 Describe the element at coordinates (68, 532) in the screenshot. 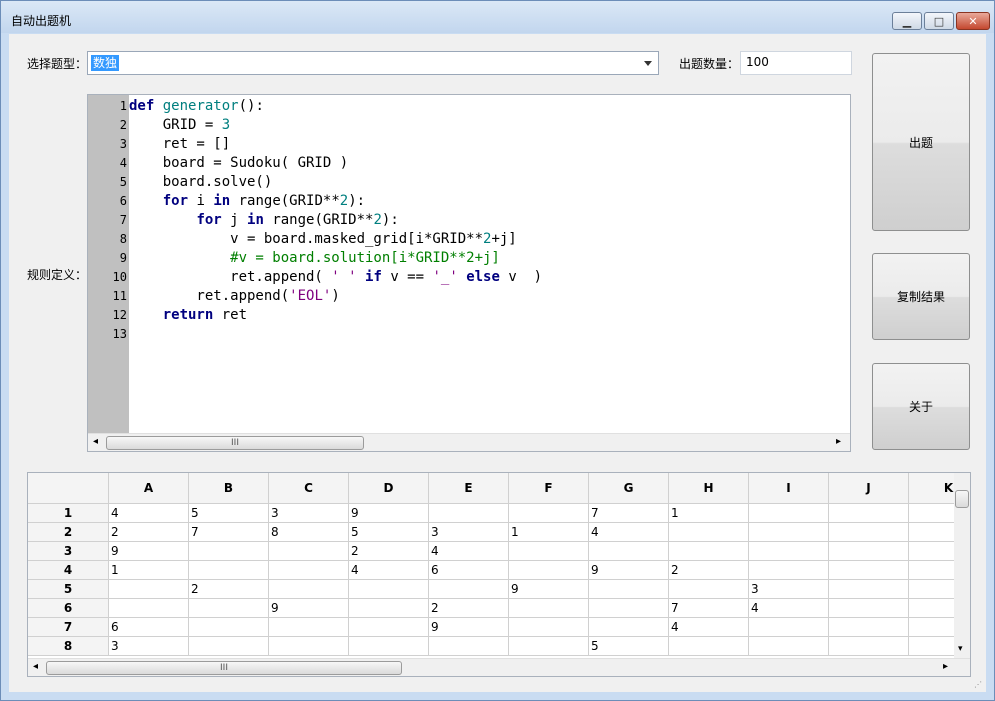

I see `row-header: 2` at that location.